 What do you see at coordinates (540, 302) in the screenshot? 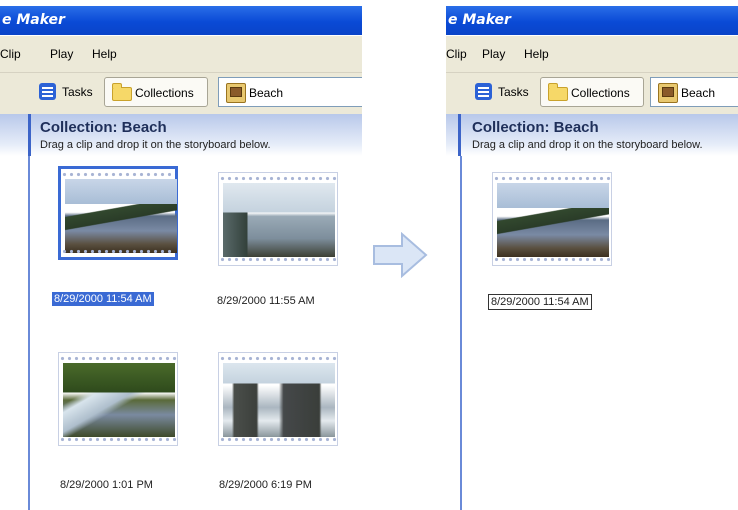
I see `rename-field: 8/29/2000 11:54 AM` at bounding box center [540, 302].